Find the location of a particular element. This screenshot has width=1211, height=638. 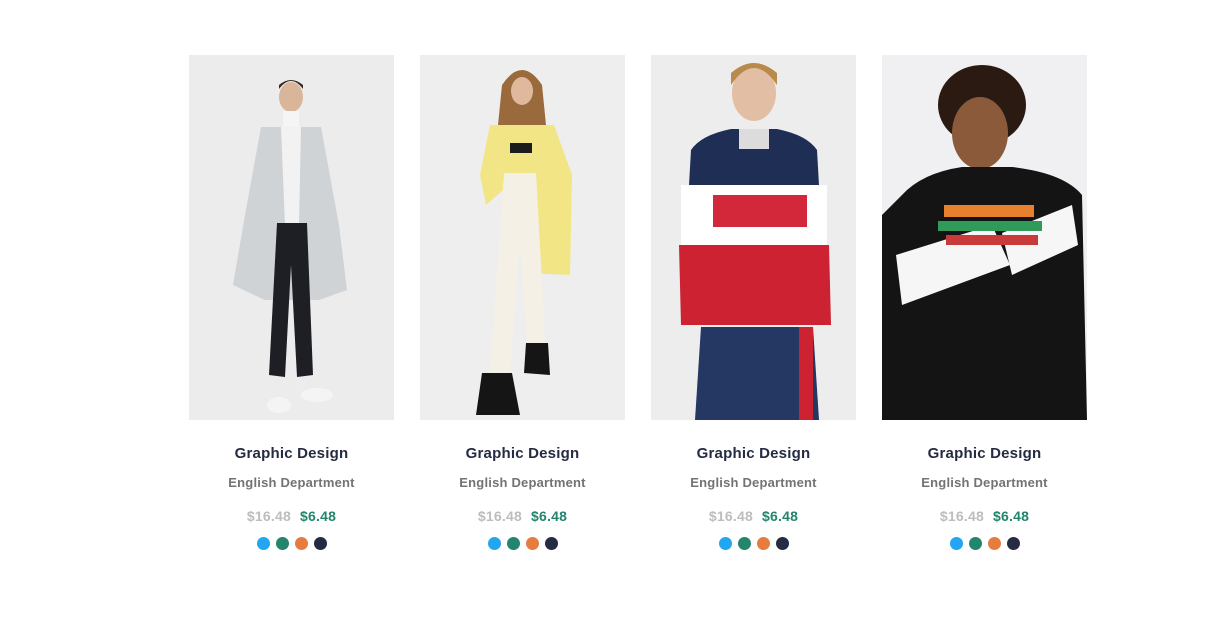

model-grey-parka-image is located at coordinates (291, 237).